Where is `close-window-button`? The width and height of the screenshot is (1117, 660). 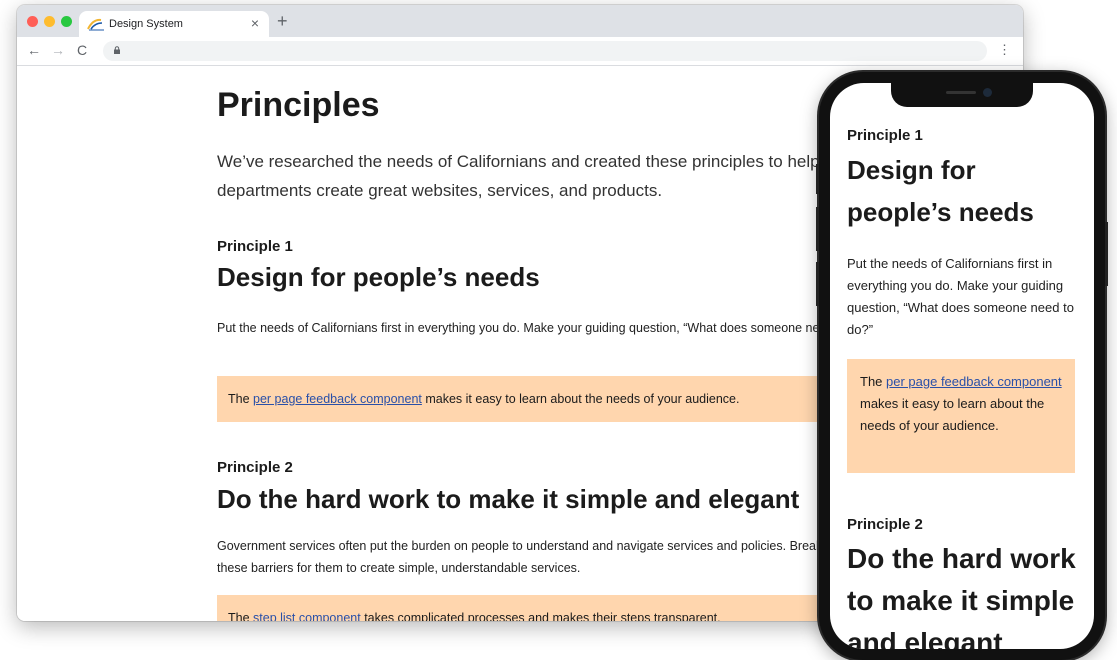 close-window-button is located at coordinates (32, 21).